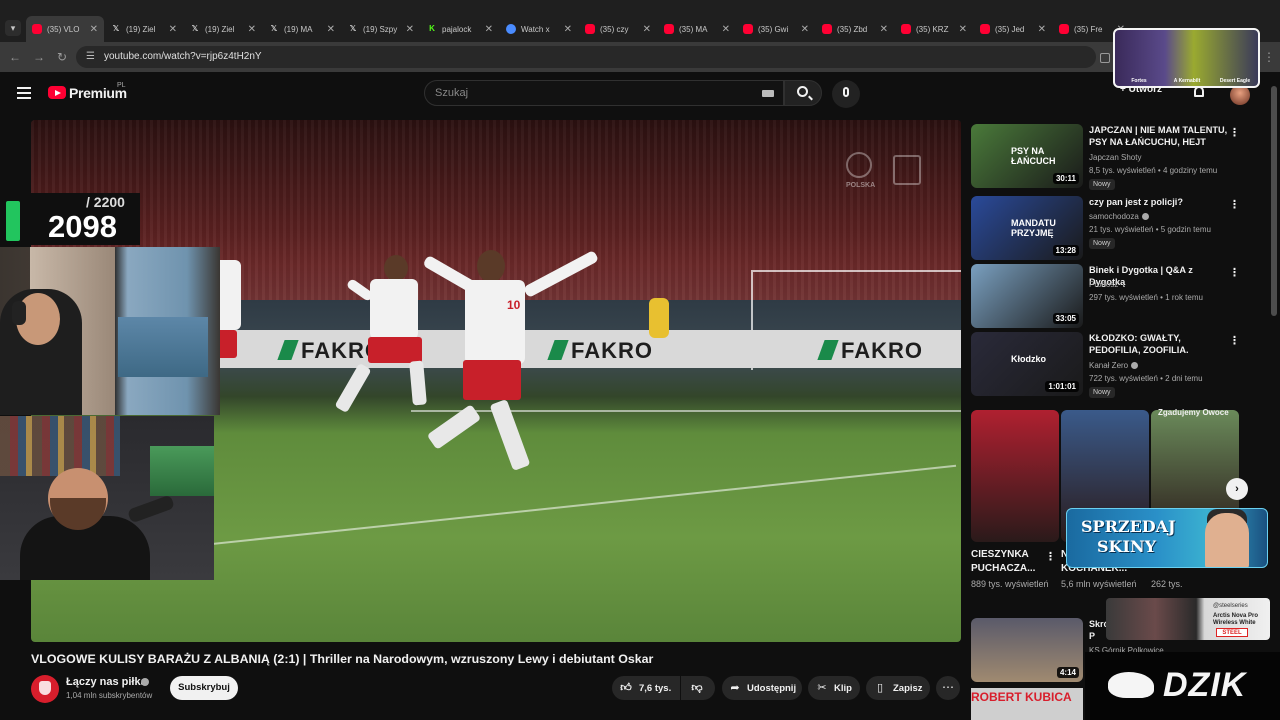 This screenshot has height=720, width=1280. I want to click on search-input: Szukaj, so click(604, 93).